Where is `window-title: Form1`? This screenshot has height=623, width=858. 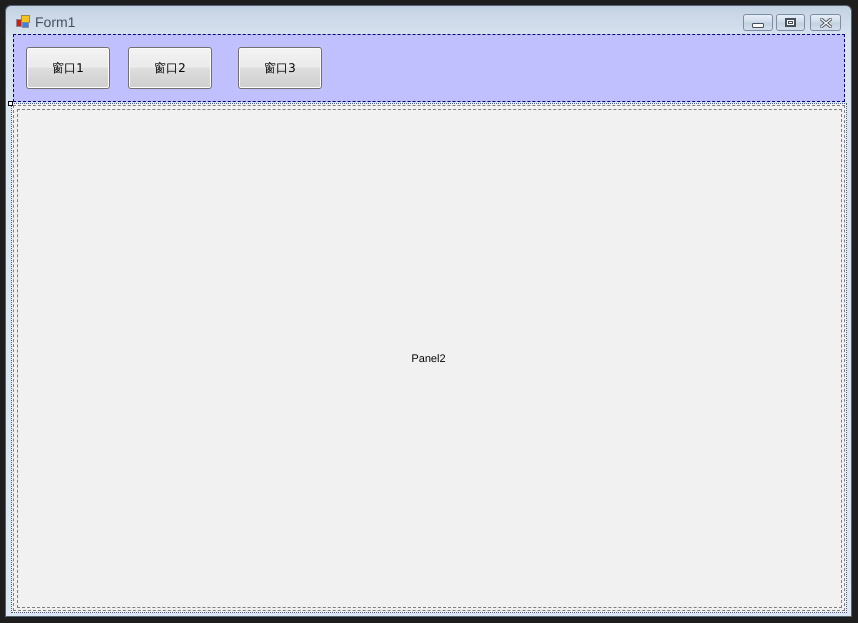
window-title: Form1 is located at coordinates (55, 22).